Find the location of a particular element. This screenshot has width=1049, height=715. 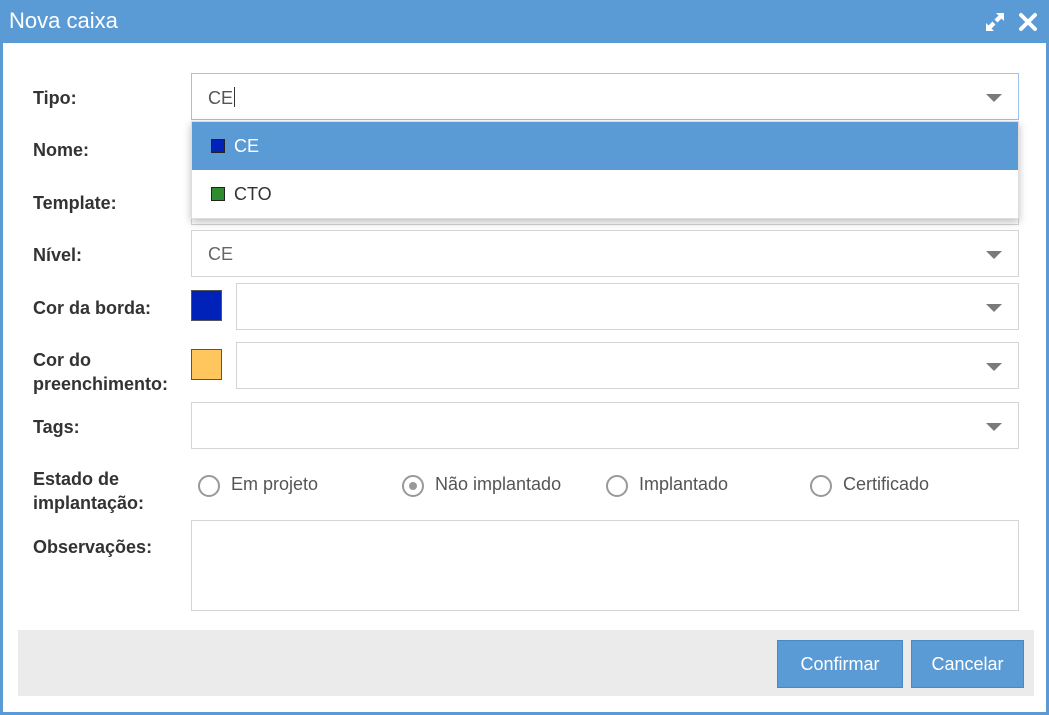

radio-label: Implantado is located at coordinates (684, 484).